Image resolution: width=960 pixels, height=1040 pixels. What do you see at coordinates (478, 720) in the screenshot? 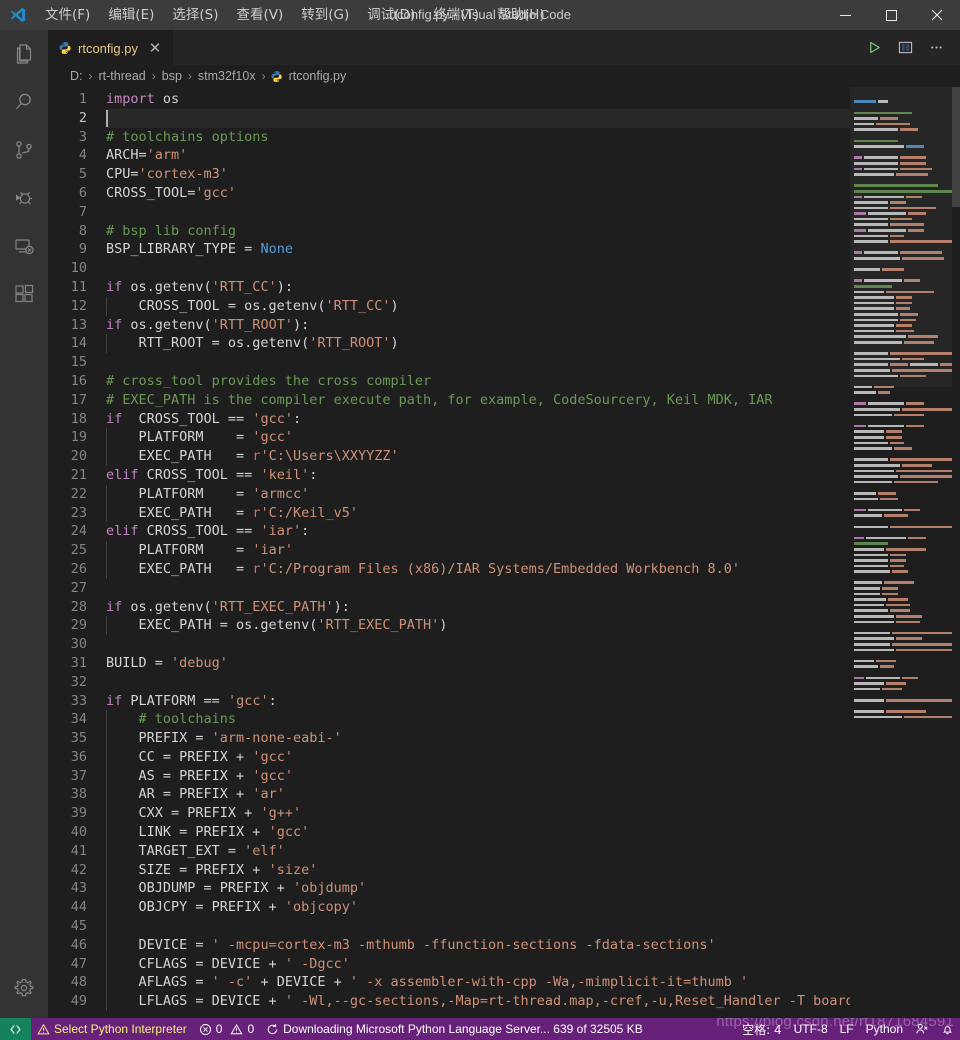
I see `code-line: # toolchains` at bounding box center [478, 720].